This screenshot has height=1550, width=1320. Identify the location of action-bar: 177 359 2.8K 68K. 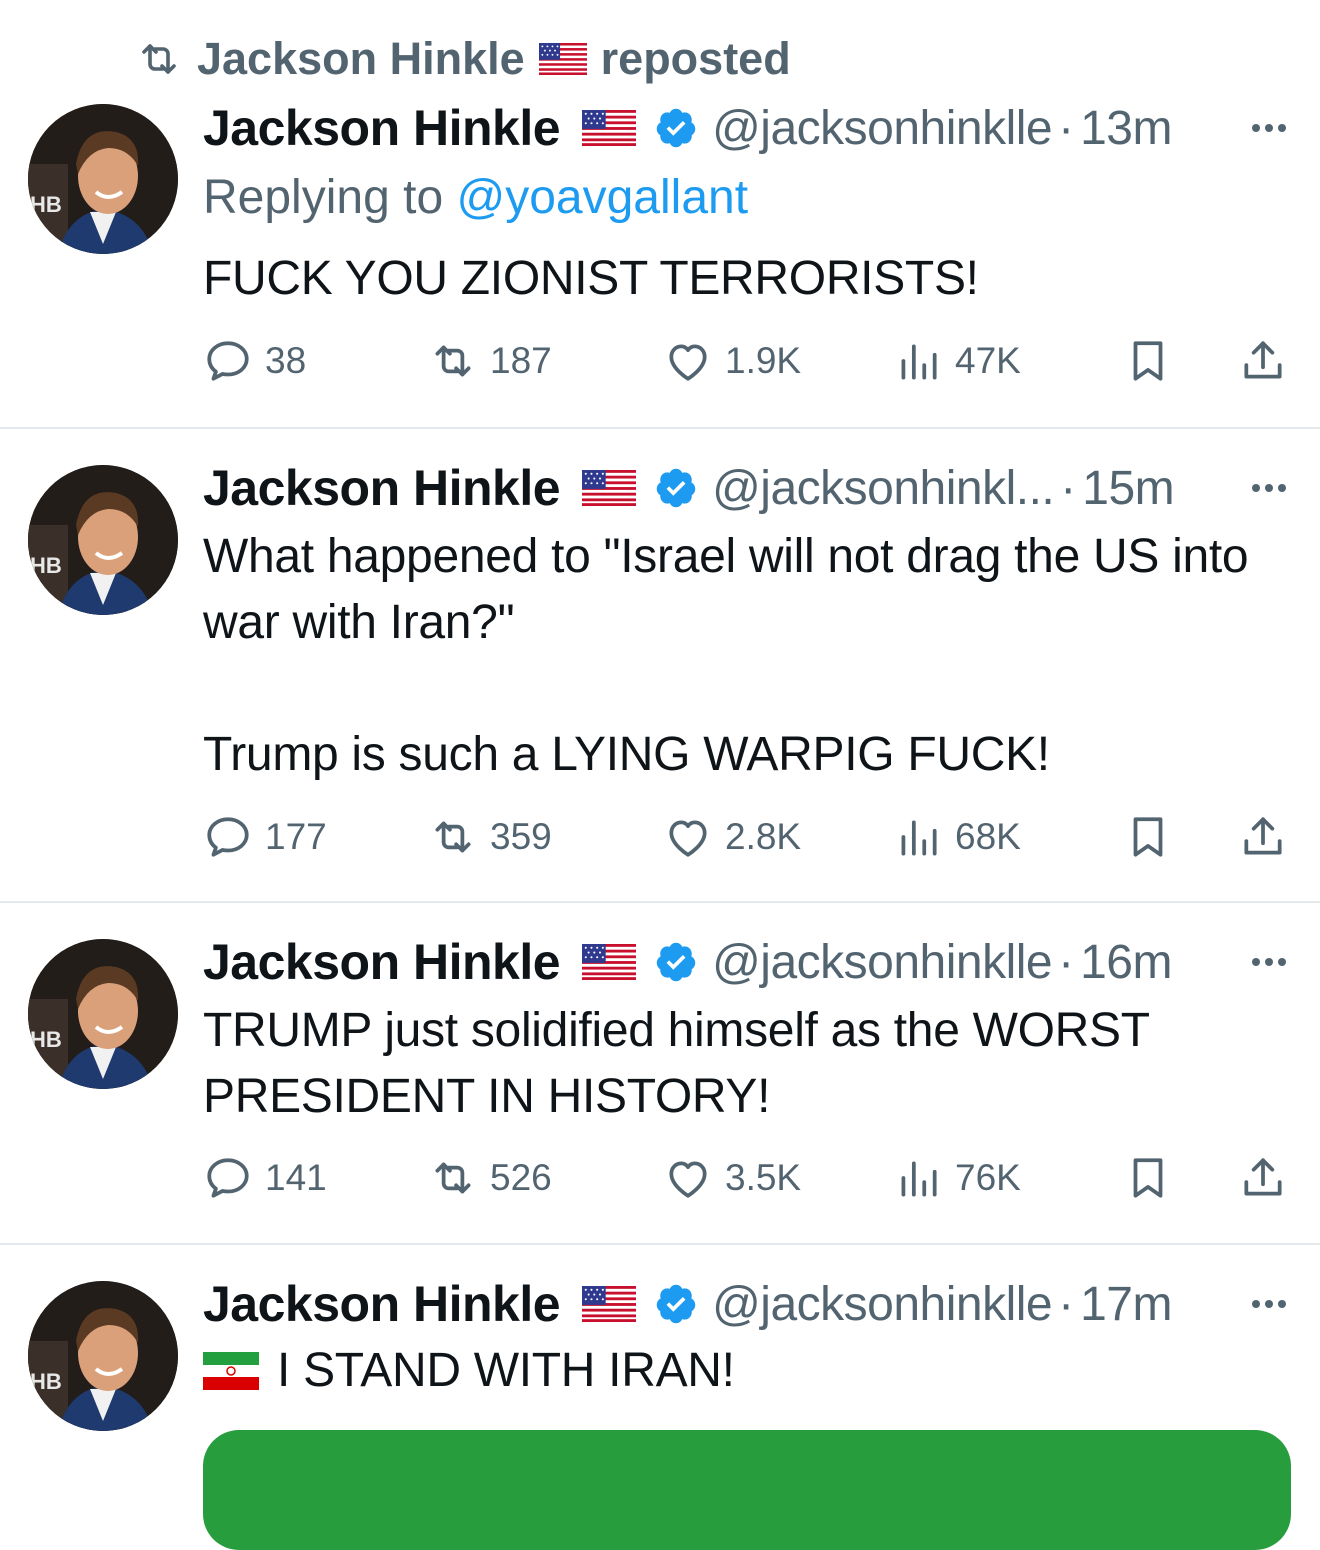
(748, 837).